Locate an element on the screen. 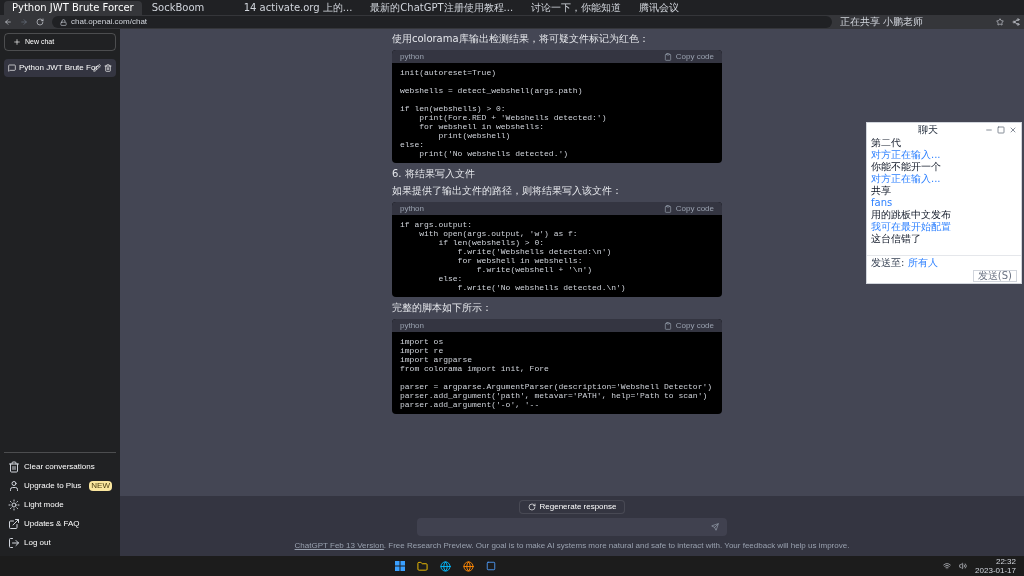 Image resolution: width=1024 pixels, height=576 pixels. regenerate-button: Regenerate response is located at coordinates (572, 507).